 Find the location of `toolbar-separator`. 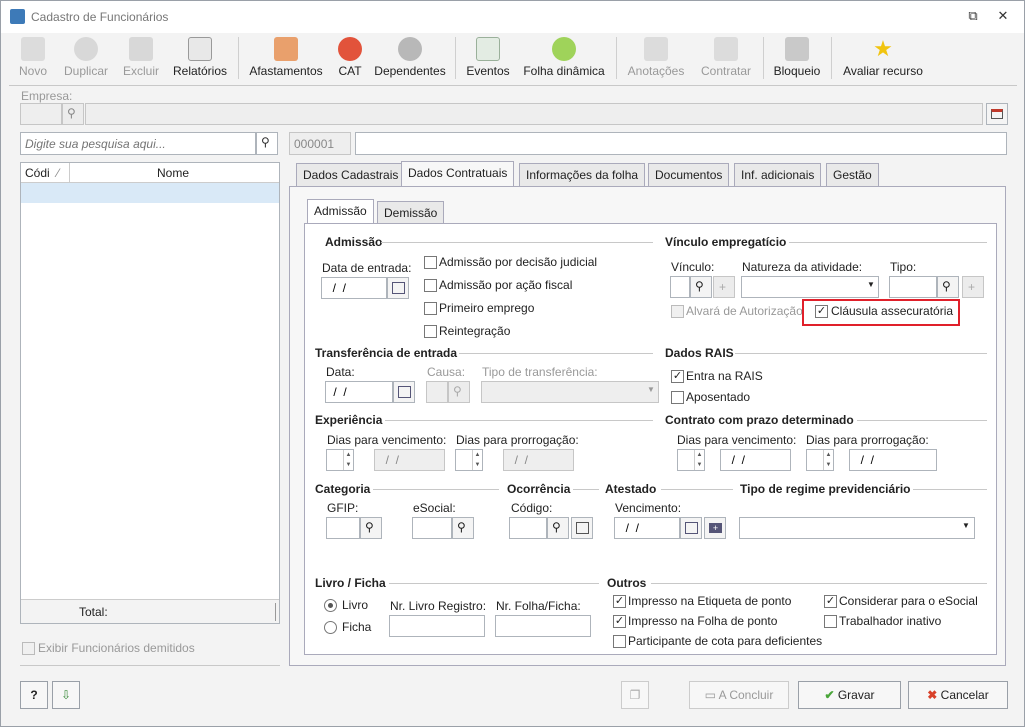

toolbar-separator is located at coordinates (616, 58).